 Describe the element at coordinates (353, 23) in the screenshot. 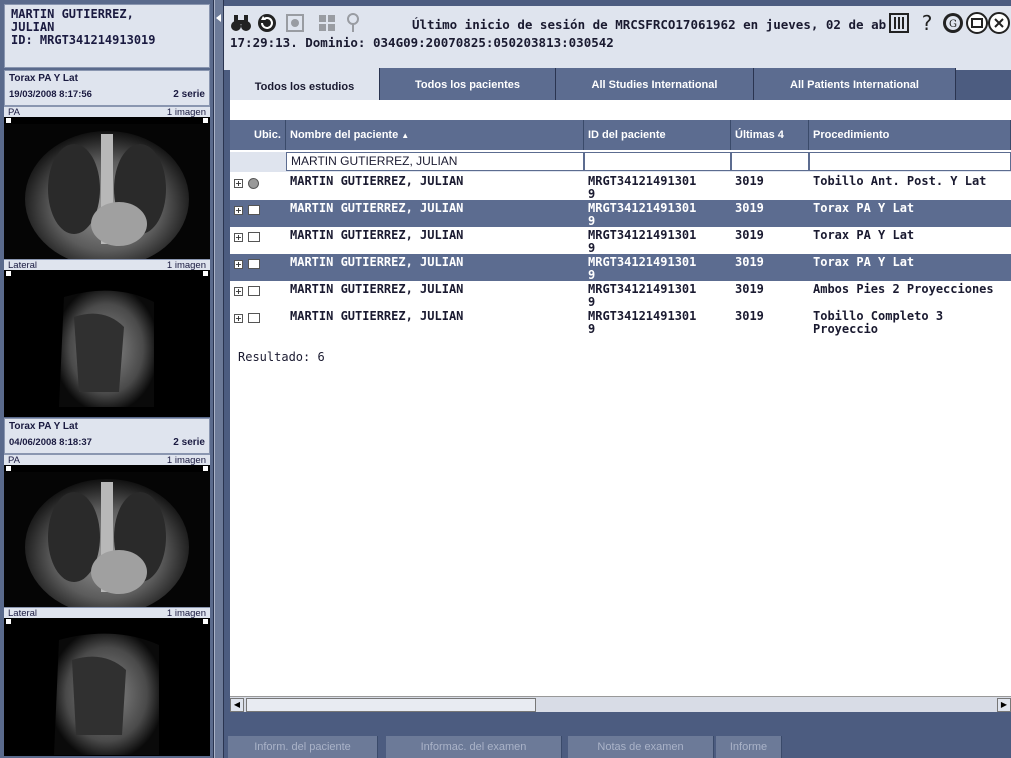

I see `key-icon` at that location.